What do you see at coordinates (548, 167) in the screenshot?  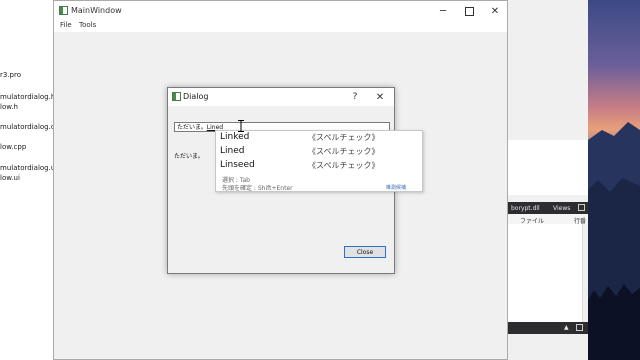 I see `ide-editor-area` at bounding box center [548, 167].